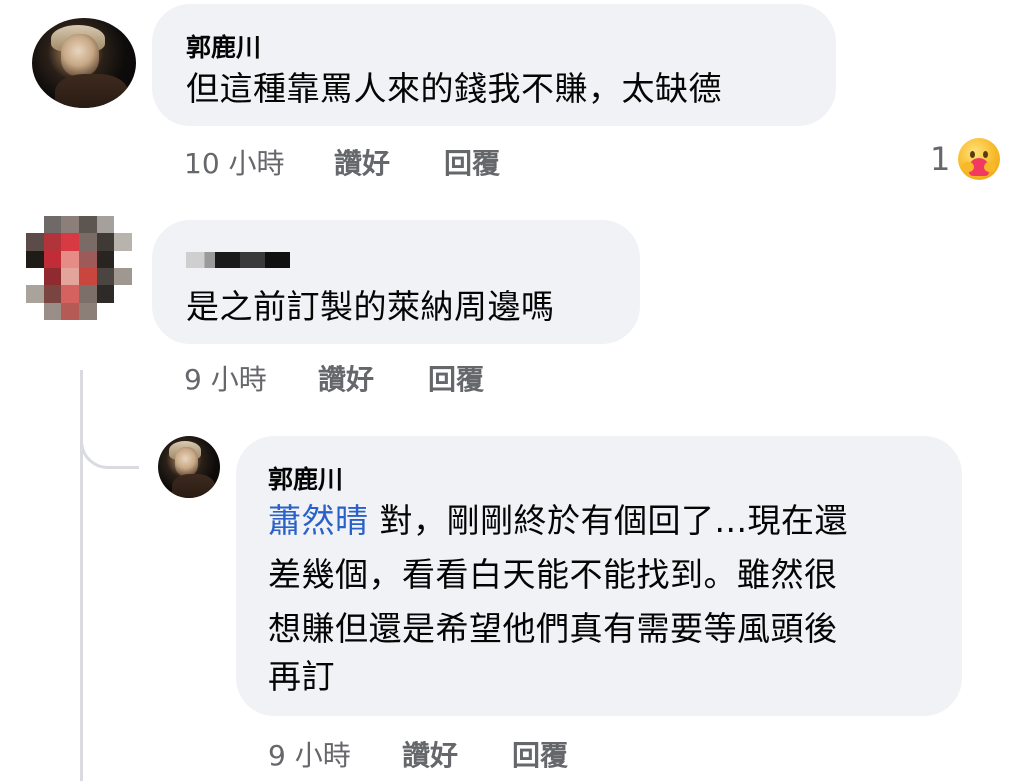 This screenshot has width=1024, height=781. What do you see at coordinates (396, 282) in the screenshot?
I see `comment-bubble: 是之前訂製的萊納周邊嗎` at bounding box center [396, 282].